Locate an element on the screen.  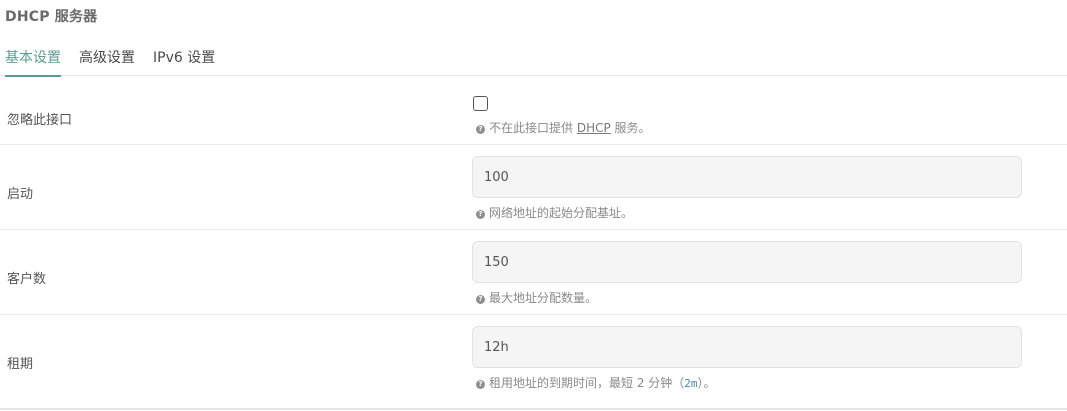
start-hint: ? 网络地址的起始分配基址。 is located at coordinates (554, 212).